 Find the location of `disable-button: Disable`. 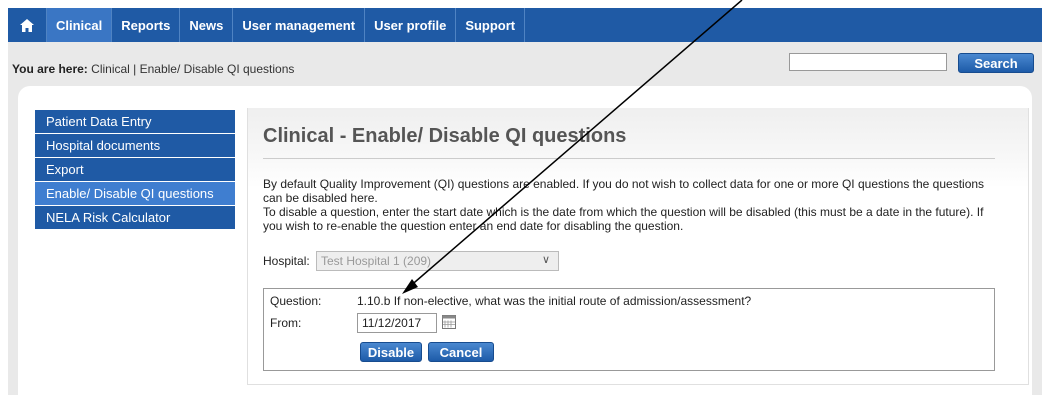

disable-button: Disable is located at coordinates (391, 352).